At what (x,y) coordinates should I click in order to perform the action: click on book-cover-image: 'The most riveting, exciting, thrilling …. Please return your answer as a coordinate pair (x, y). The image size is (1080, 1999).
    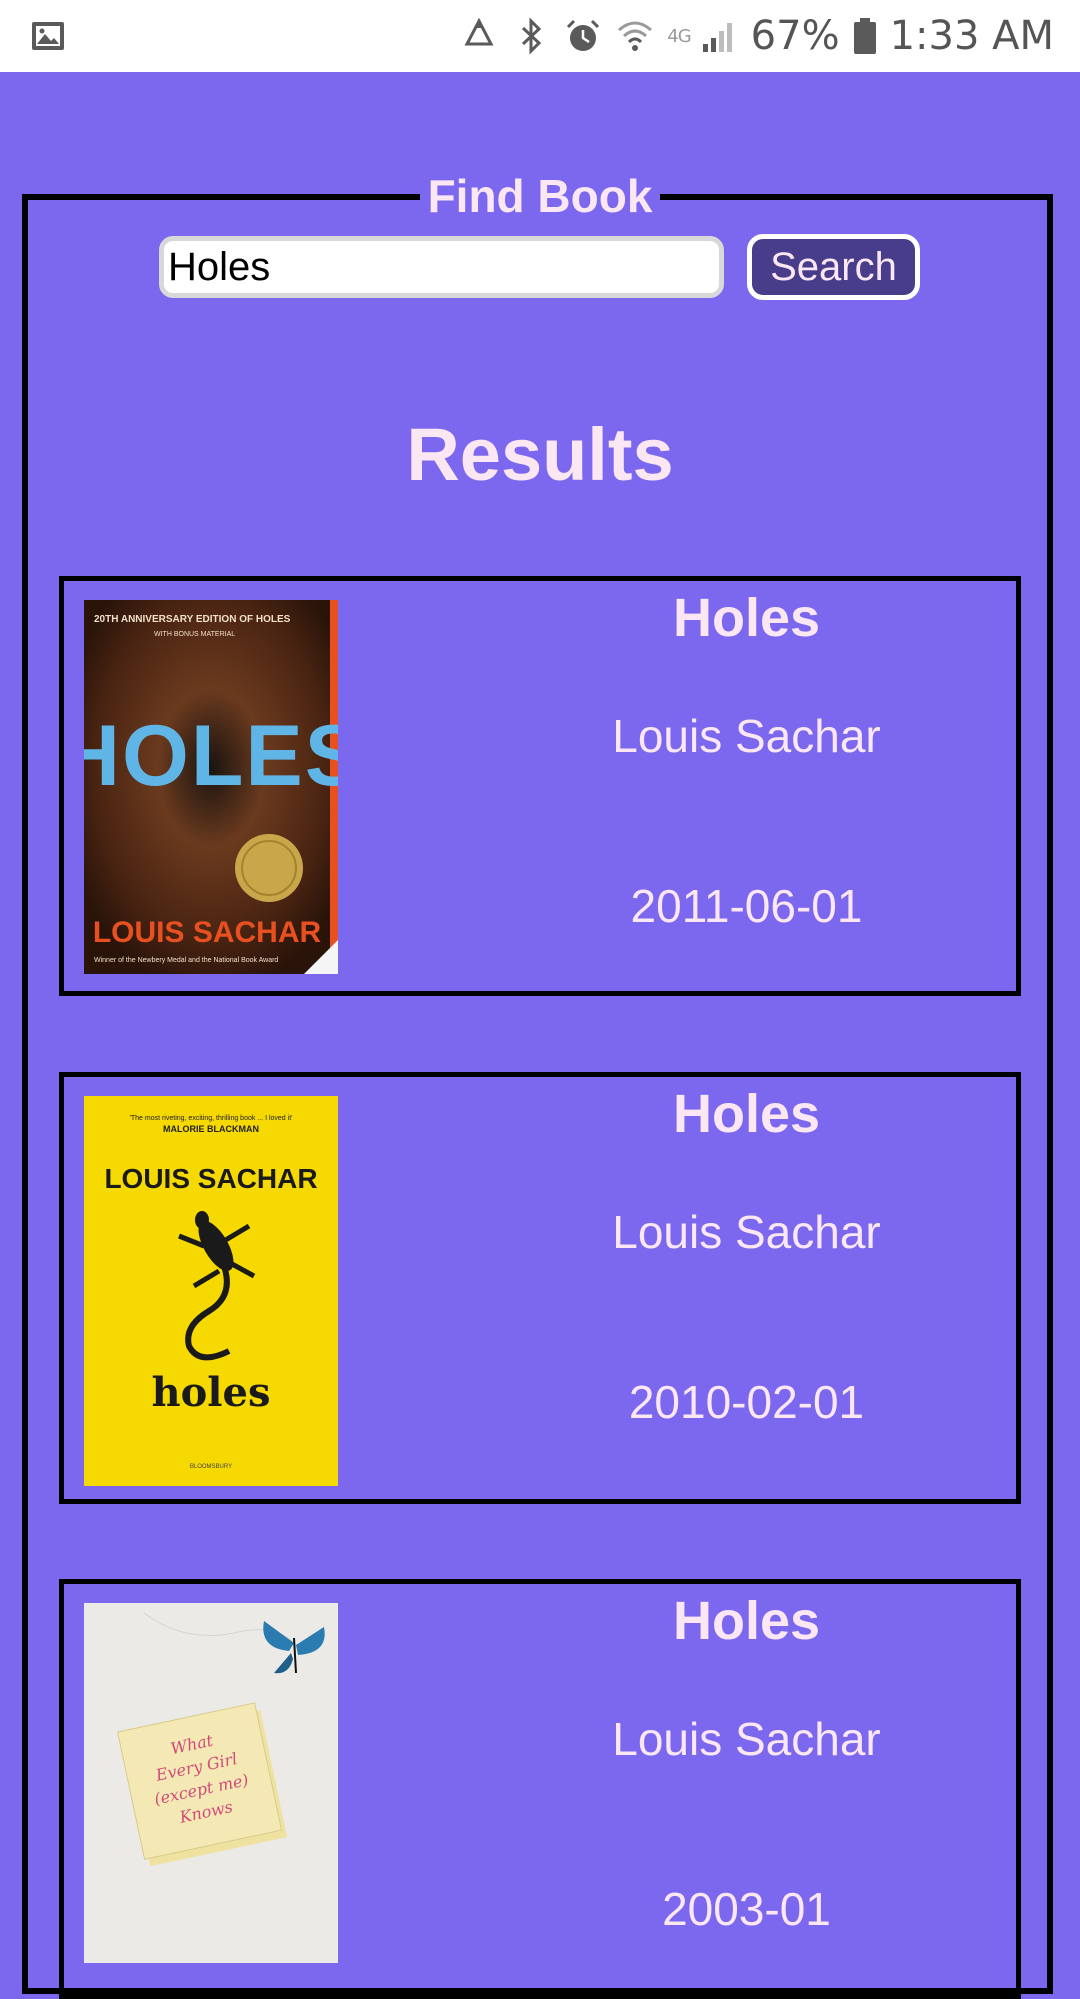
    Looking at the image, I should click on (211, 1291).